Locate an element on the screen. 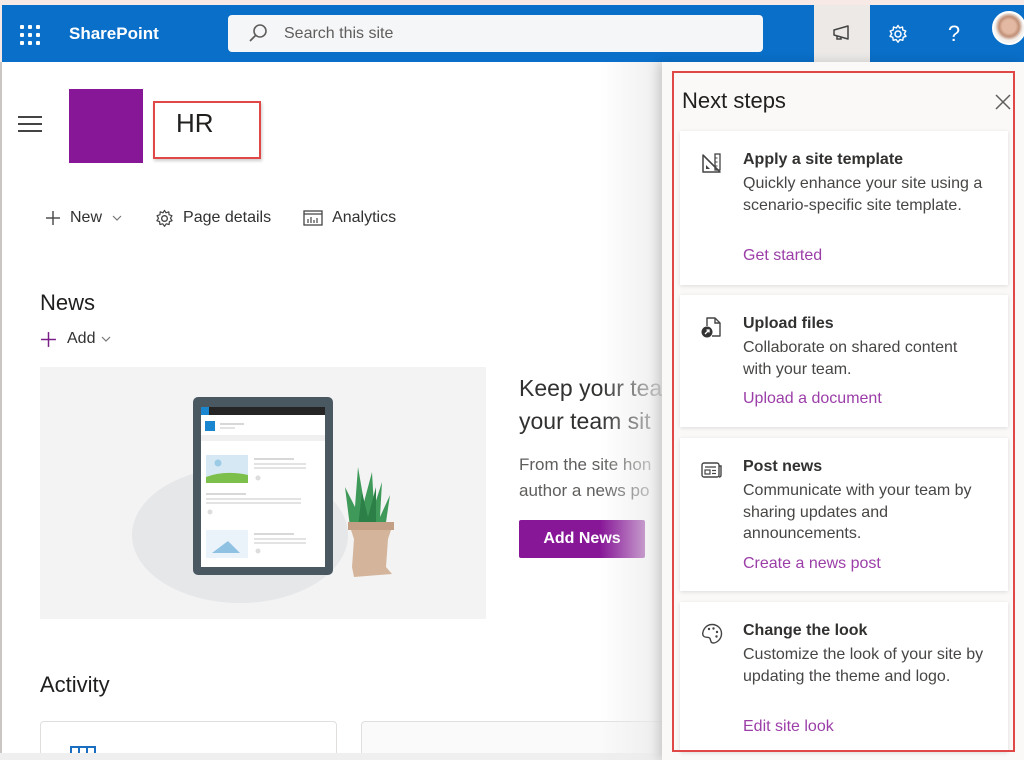 The image size is (1024, 760). site-template-icon is located at coordinates (712, 163).